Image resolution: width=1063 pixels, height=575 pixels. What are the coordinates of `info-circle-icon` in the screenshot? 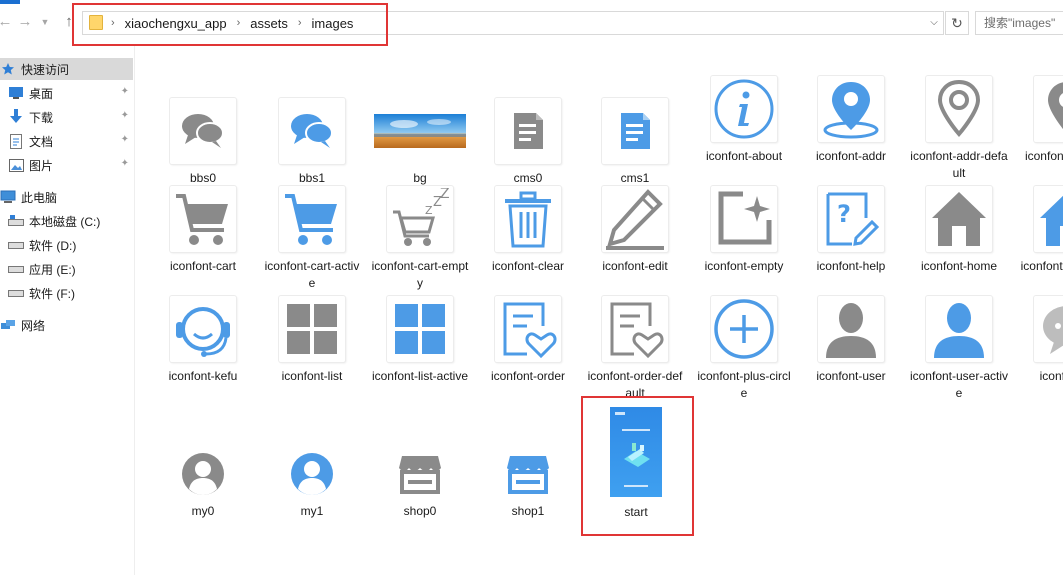 It's located at (744, 109).